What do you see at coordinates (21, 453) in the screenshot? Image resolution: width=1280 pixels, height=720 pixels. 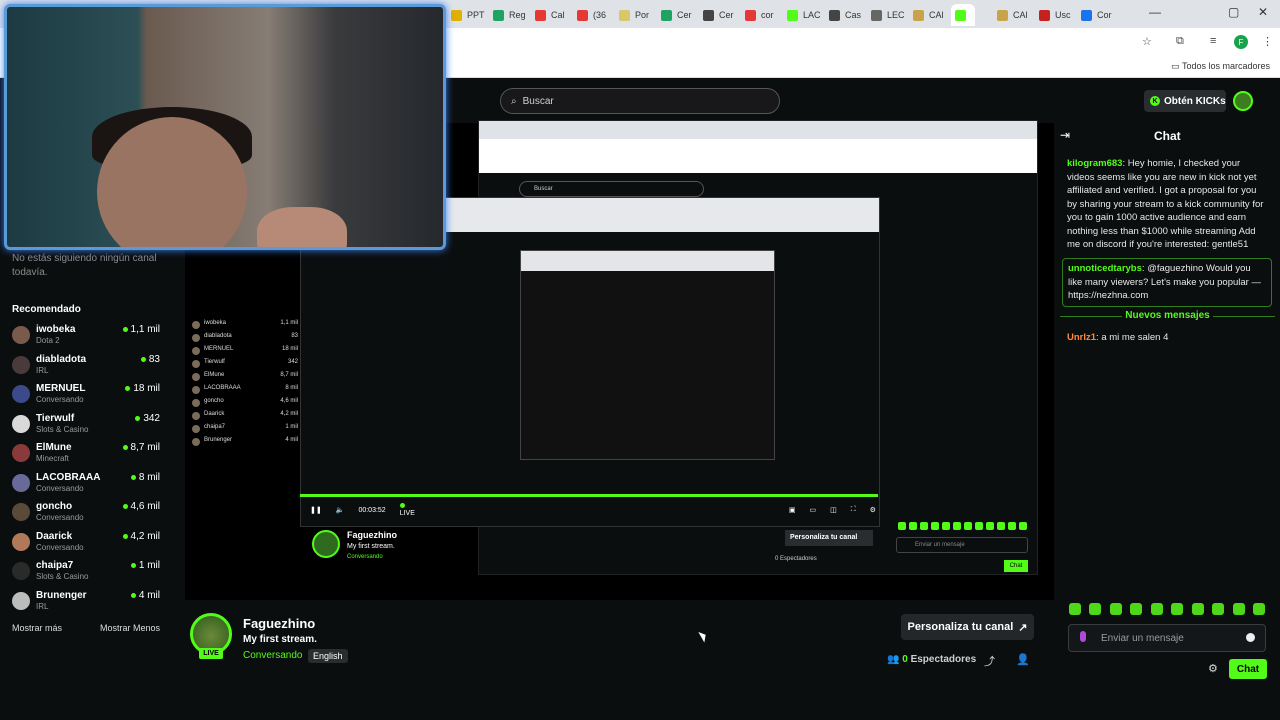 I see `channel-avatar-icon` at bounding box center [21, 453].